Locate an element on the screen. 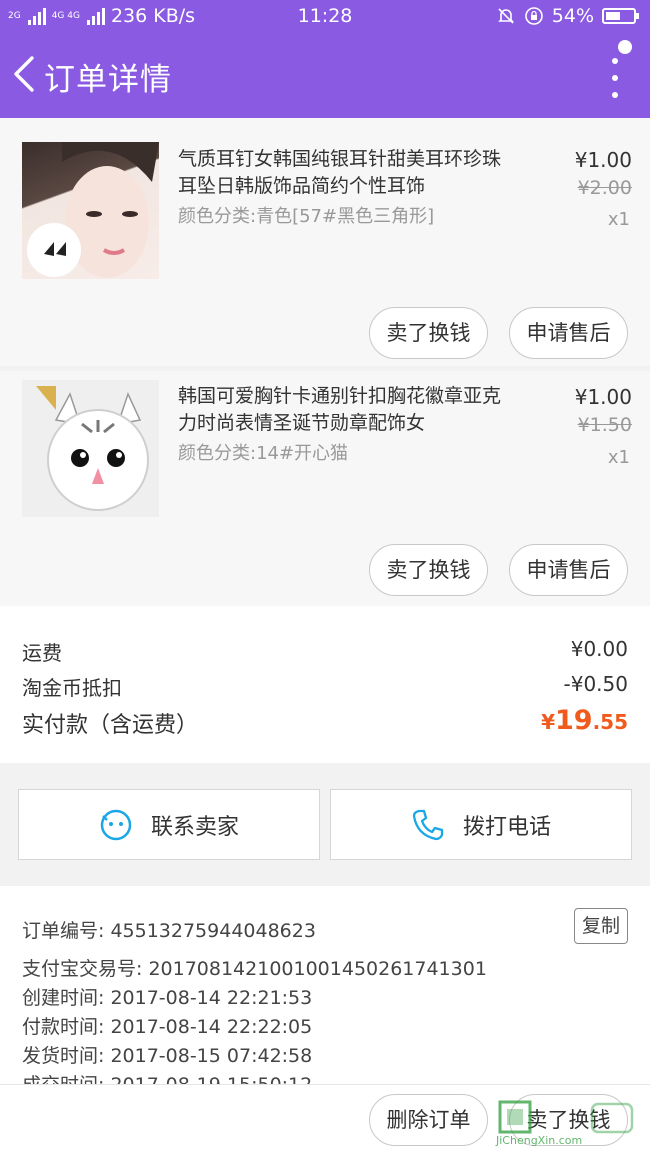 The width and height of the screenshot is (650, 1155). shipped-time: 发货时间: 2017-08-15 07:42:58 is located at coordinates (167, 1056).